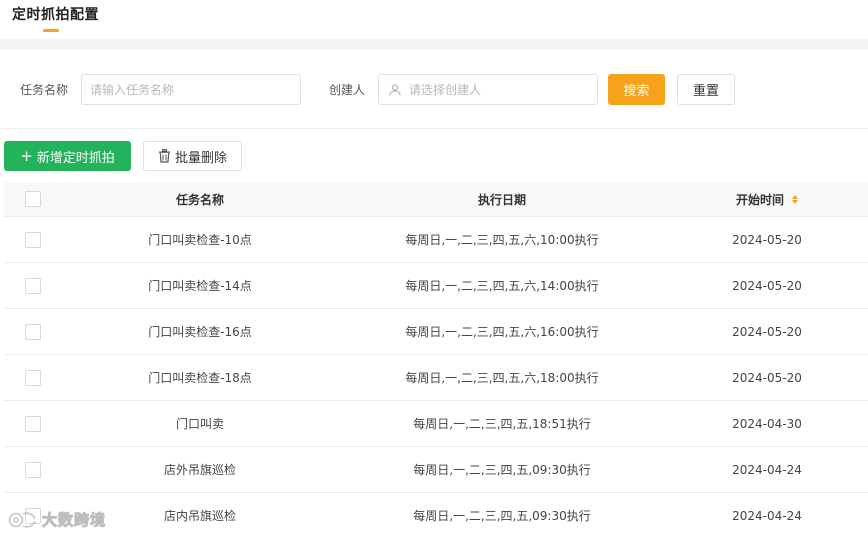 This screenshot has width=868, height=536. Describe the element at coordinates (502, 378) in the screenshot. I see `row-exec-date: 每周日,一,二,三,四,五,六,18:00执行` at that location.